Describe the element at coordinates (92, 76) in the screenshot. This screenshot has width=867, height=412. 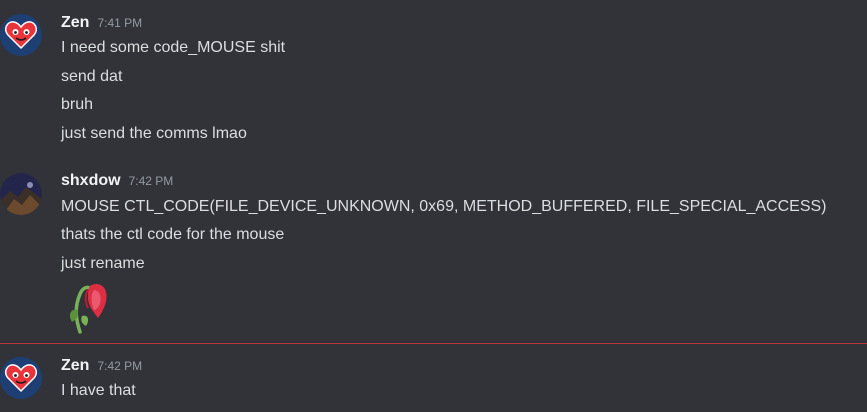
I see `message-text: send dat` at that location.